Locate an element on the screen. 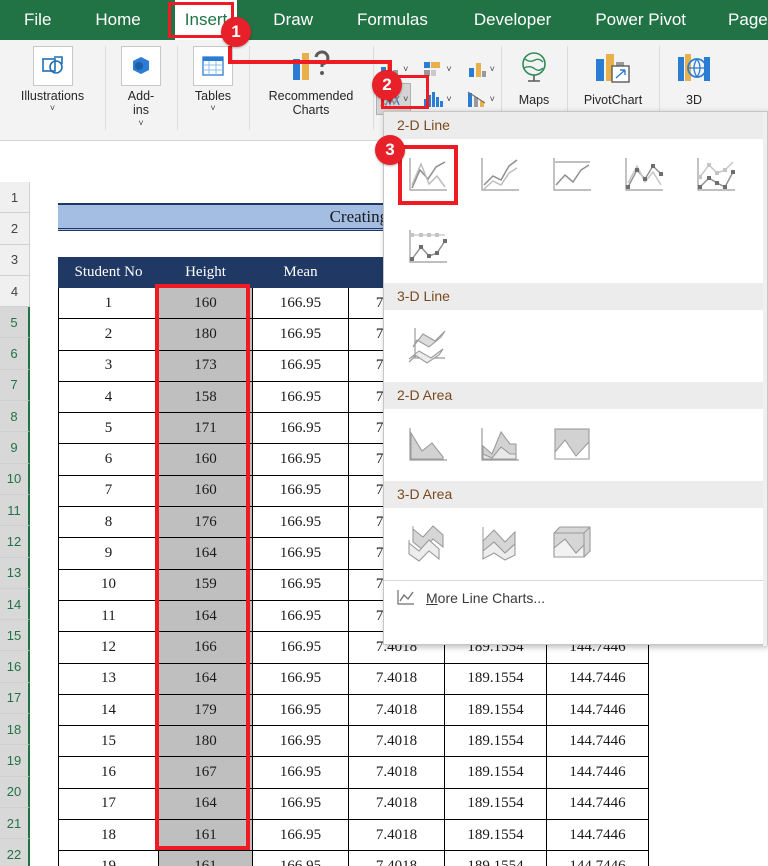 Image resolution: width=768 pixels, height=866 pixels. row-header-15: 15 is located at coordinates (15, 636).